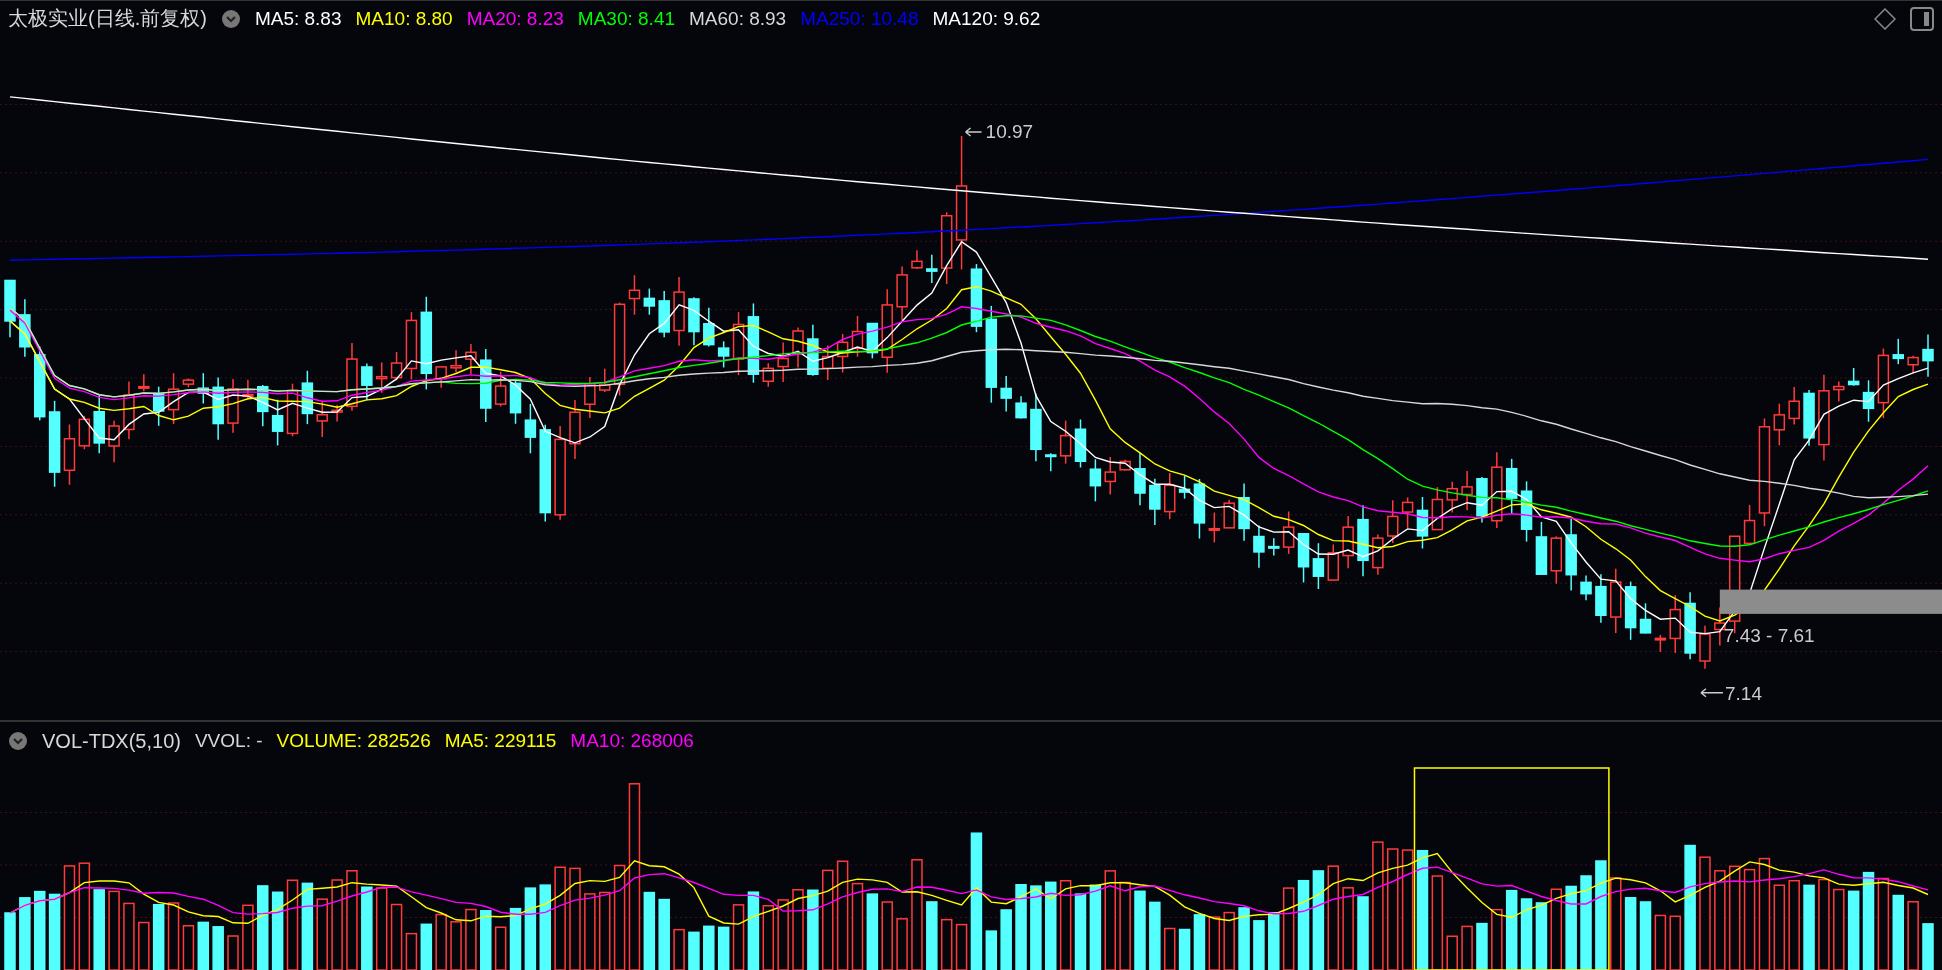 This screenshot has height=970, width=1942. Describe the element at coordinates (404, 18) in the screenshot. I see `indicator-value: MA10: 8.80` at that location.